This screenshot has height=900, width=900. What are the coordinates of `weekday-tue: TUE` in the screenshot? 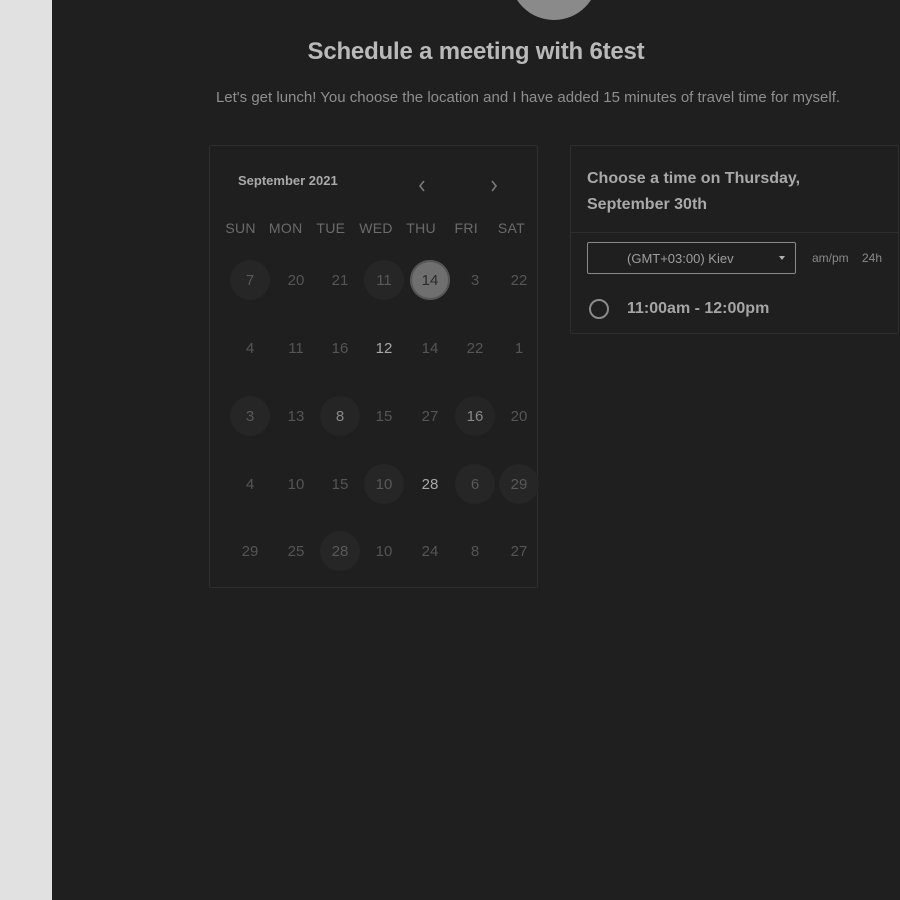 It's located at (331, 228).